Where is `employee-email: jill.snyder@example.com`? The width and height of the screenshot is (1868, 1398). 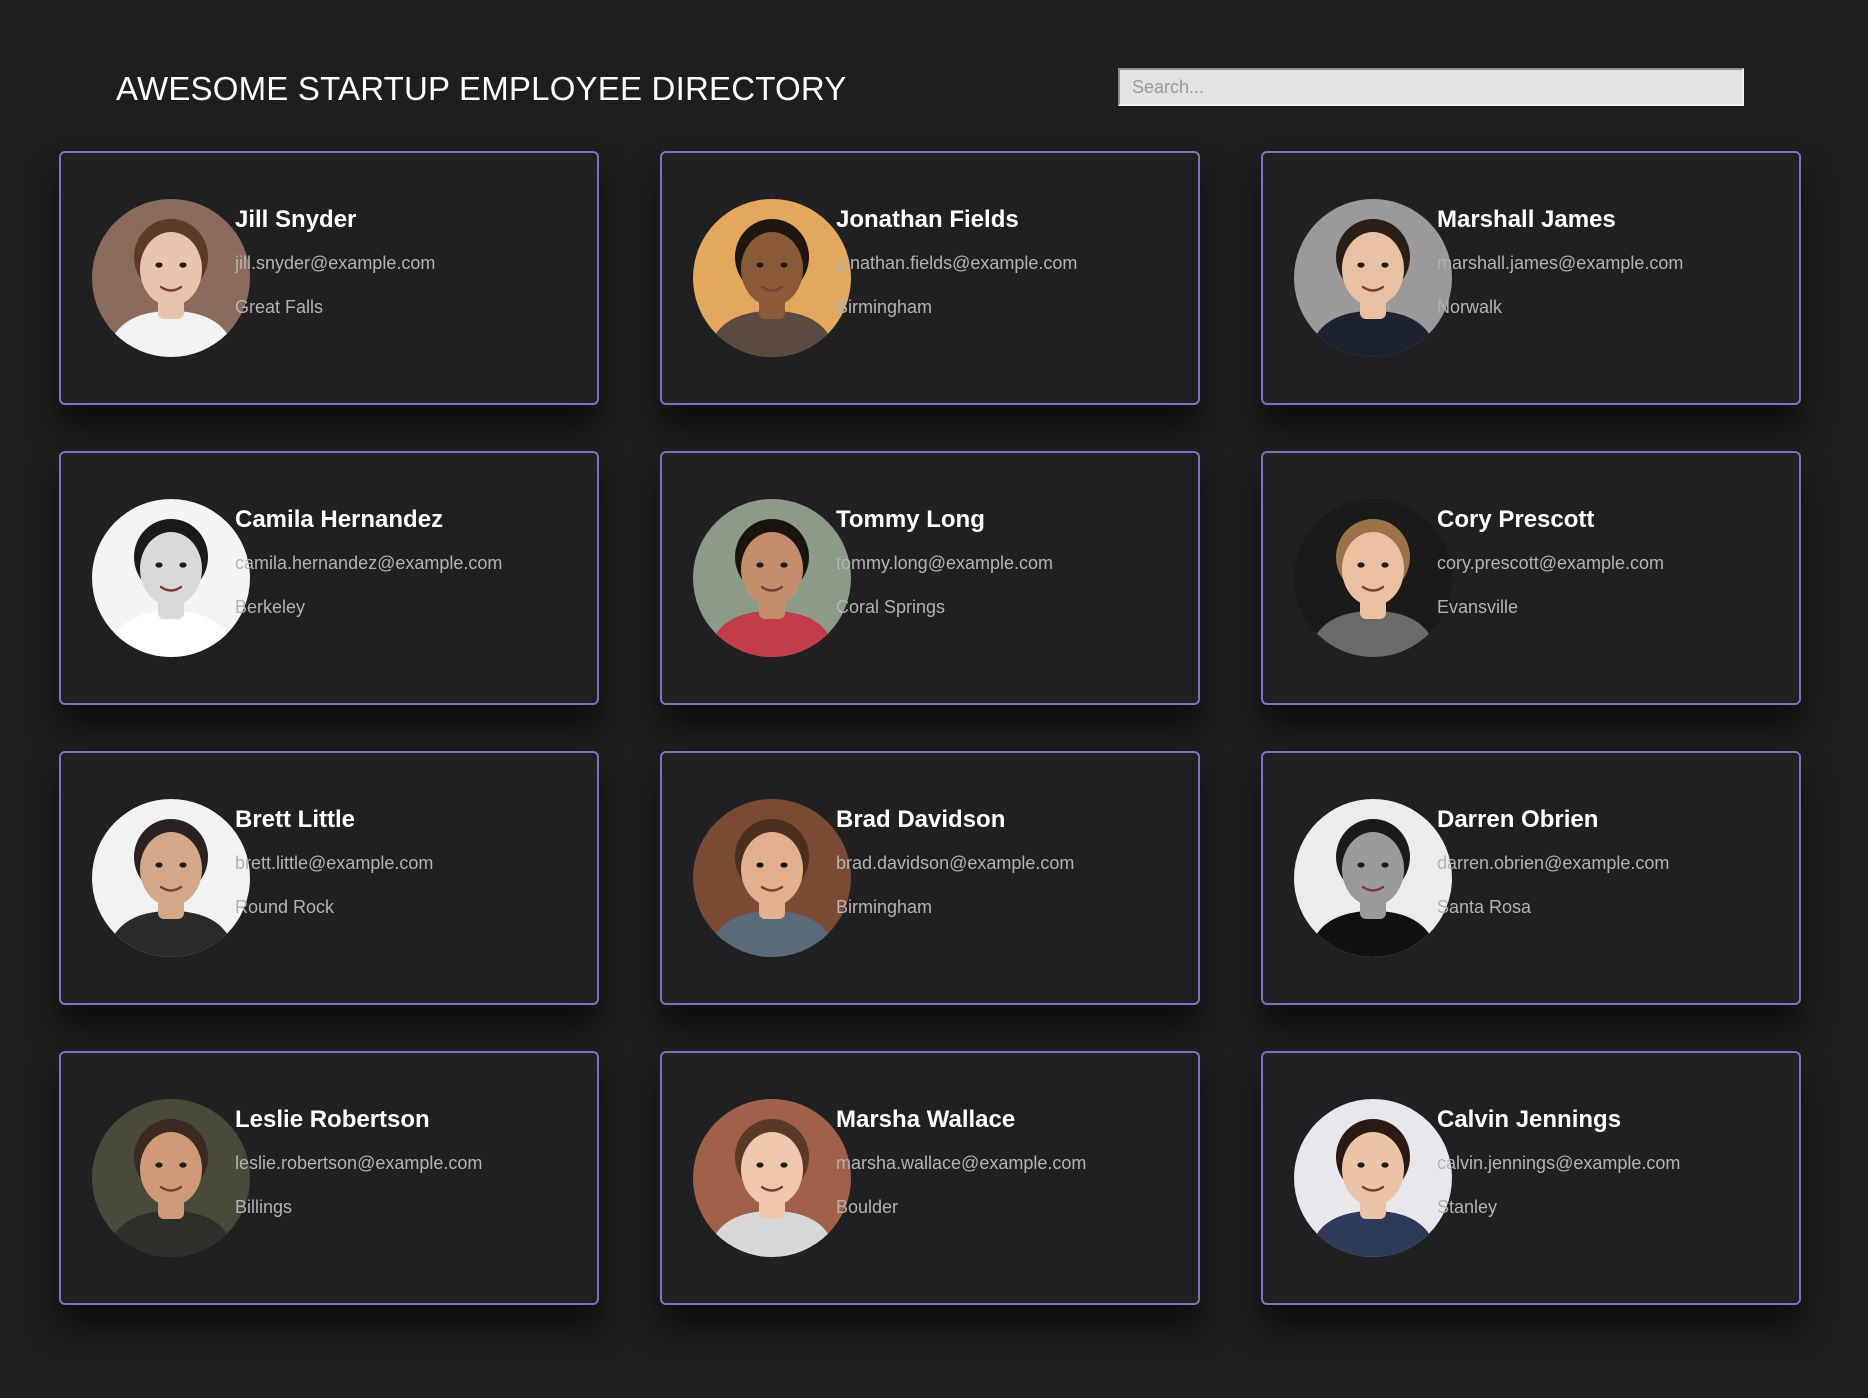 employee-email: jill.snyder@example.com is located at coordinates (335, 263).